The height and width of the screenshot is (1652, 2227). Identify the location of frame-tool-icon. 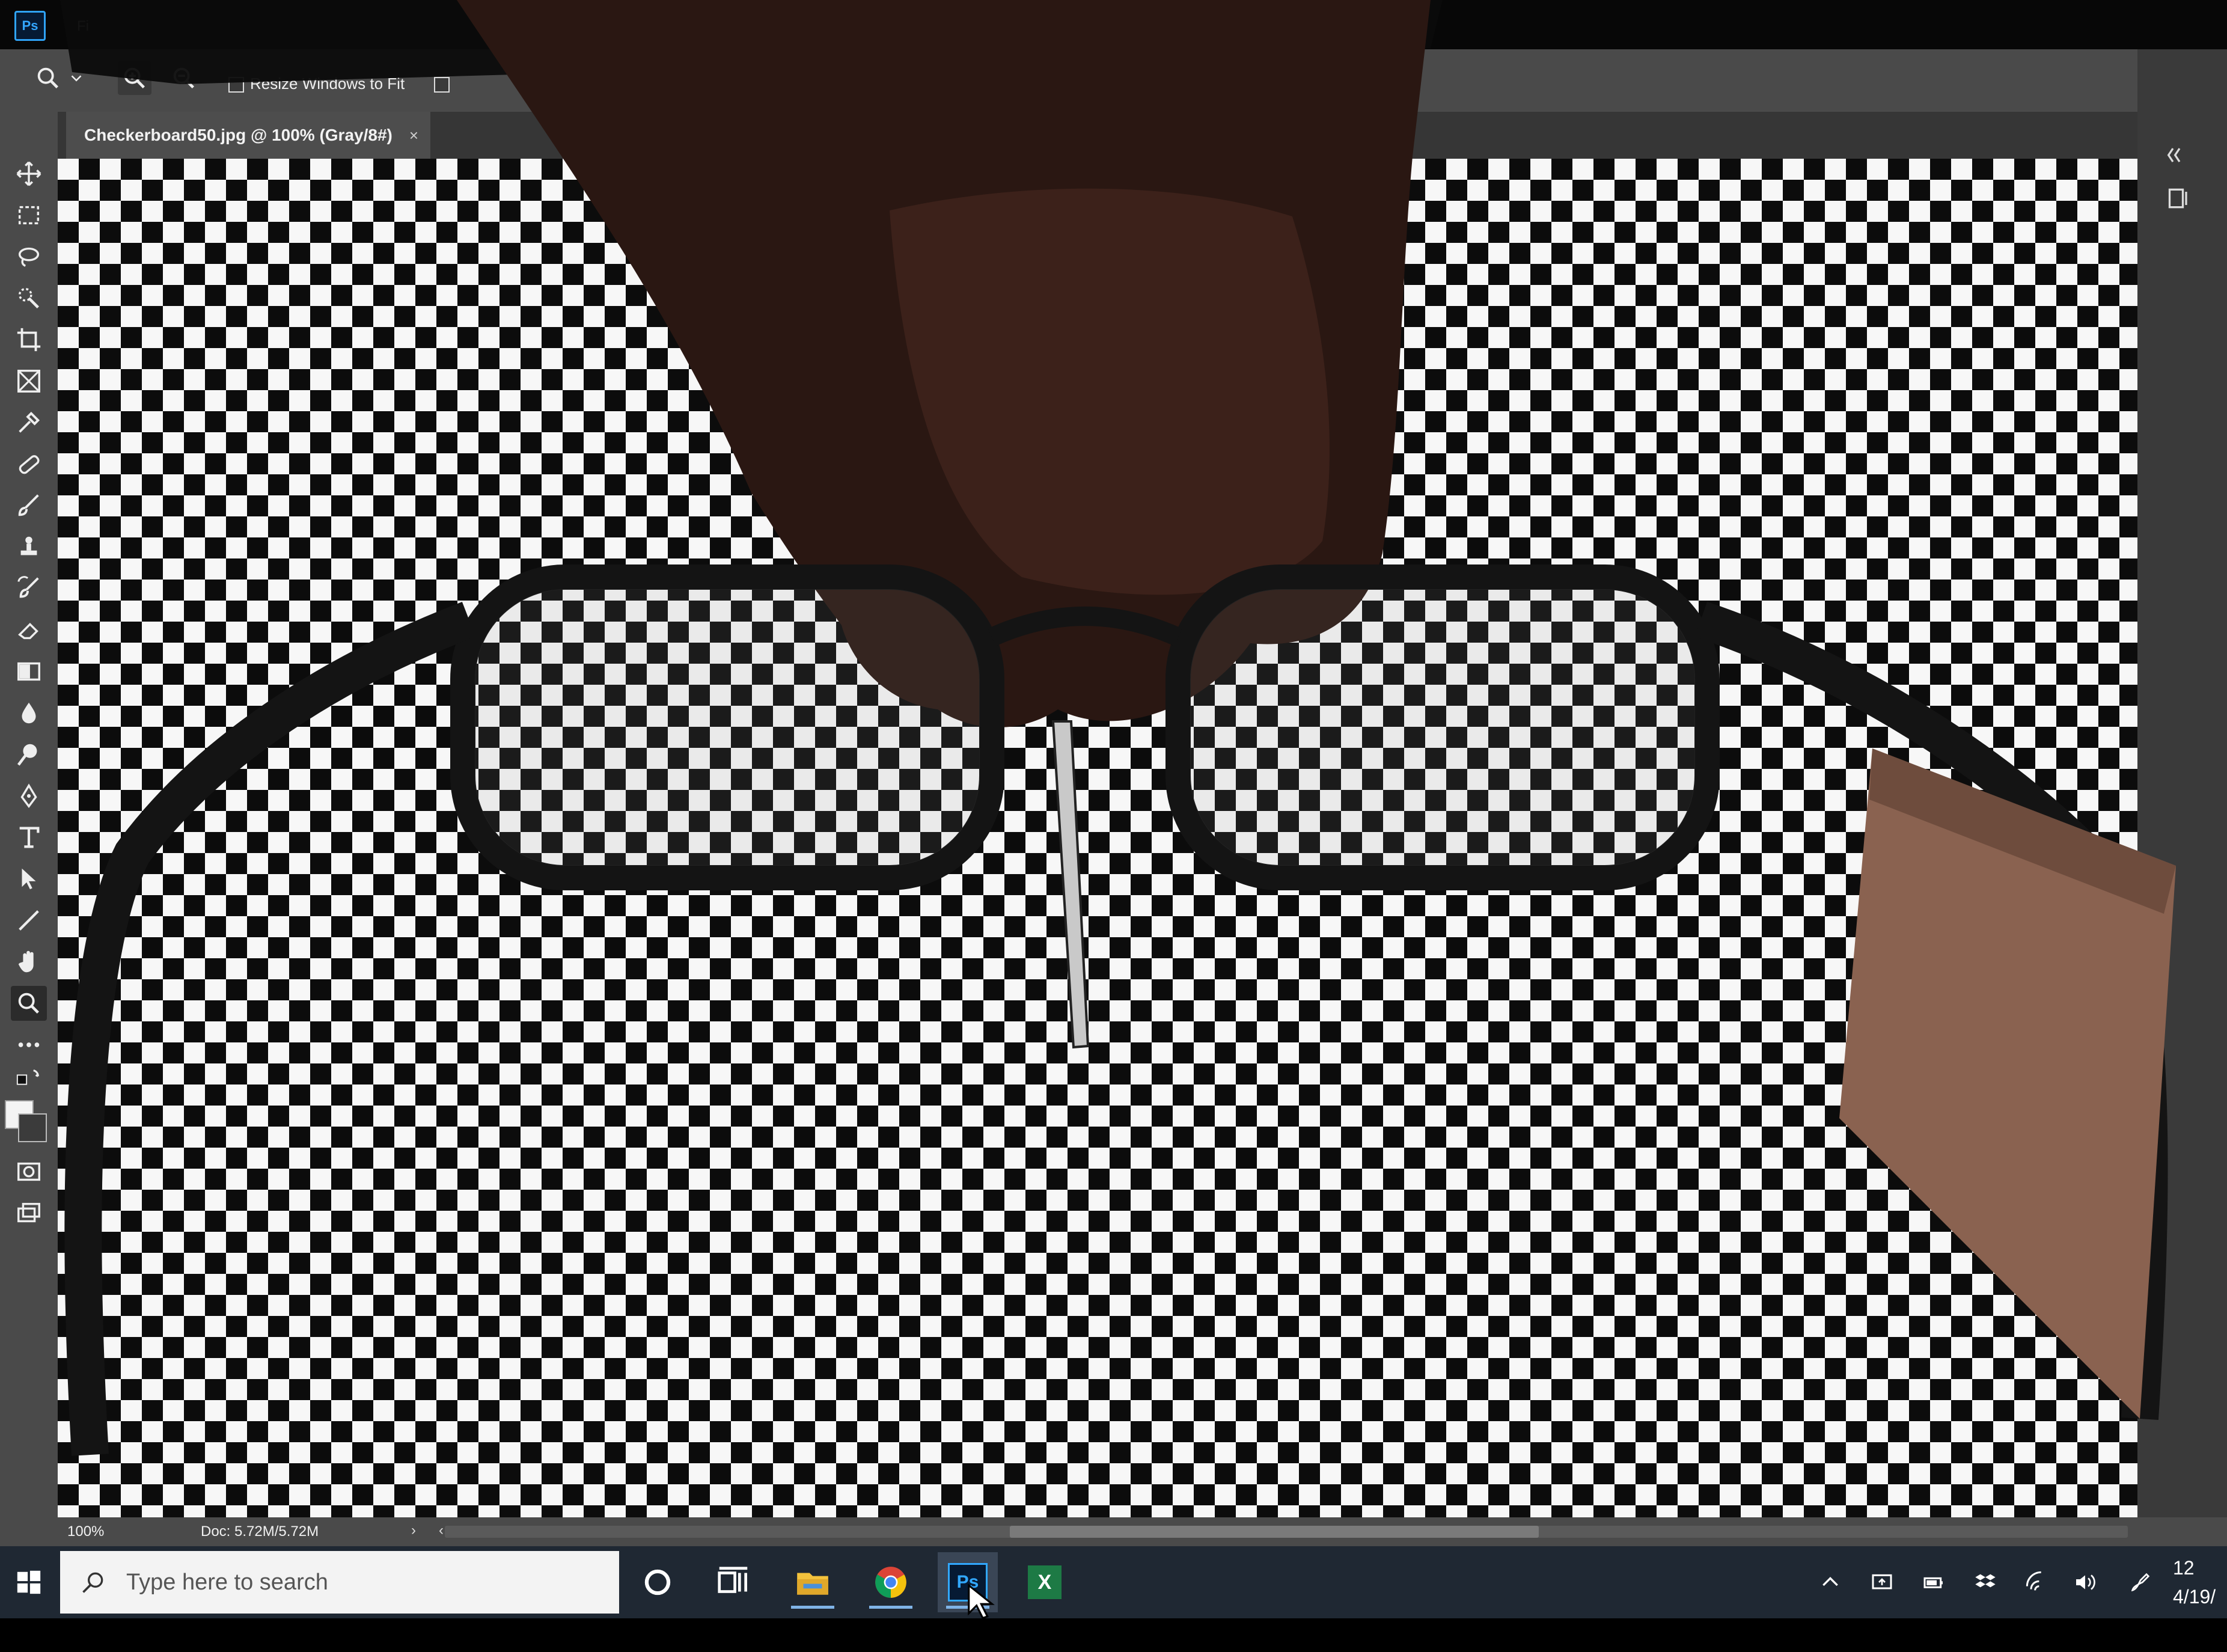
(29, 382).